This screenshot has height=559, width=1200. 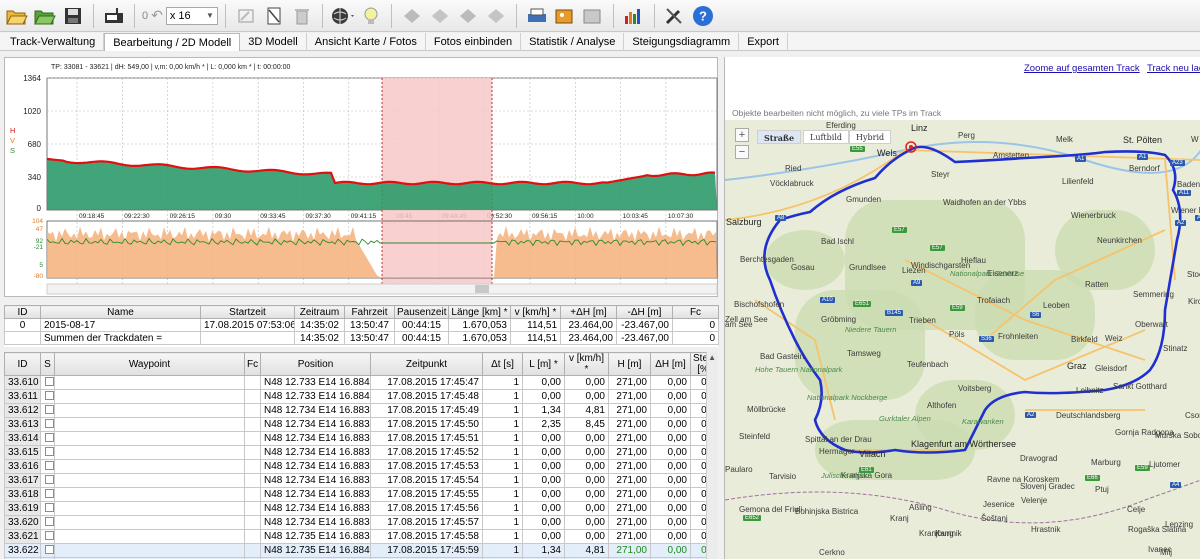 I want to click on column-header: Zeitpunkt, so click(x=426, y=364).